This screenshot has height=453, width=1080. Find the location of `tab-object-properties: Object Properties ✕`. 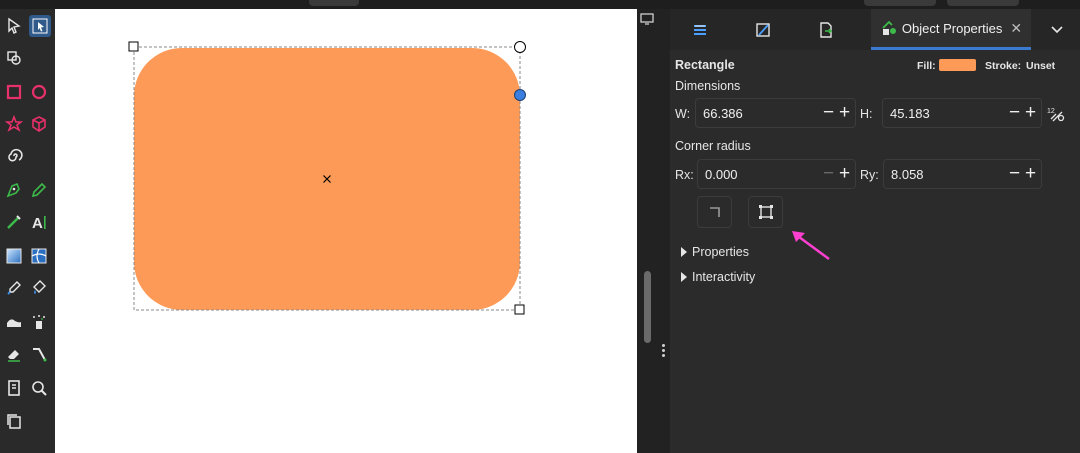

tab-object-properties: Object Properties ✕ is located at coordinates (951, 29).